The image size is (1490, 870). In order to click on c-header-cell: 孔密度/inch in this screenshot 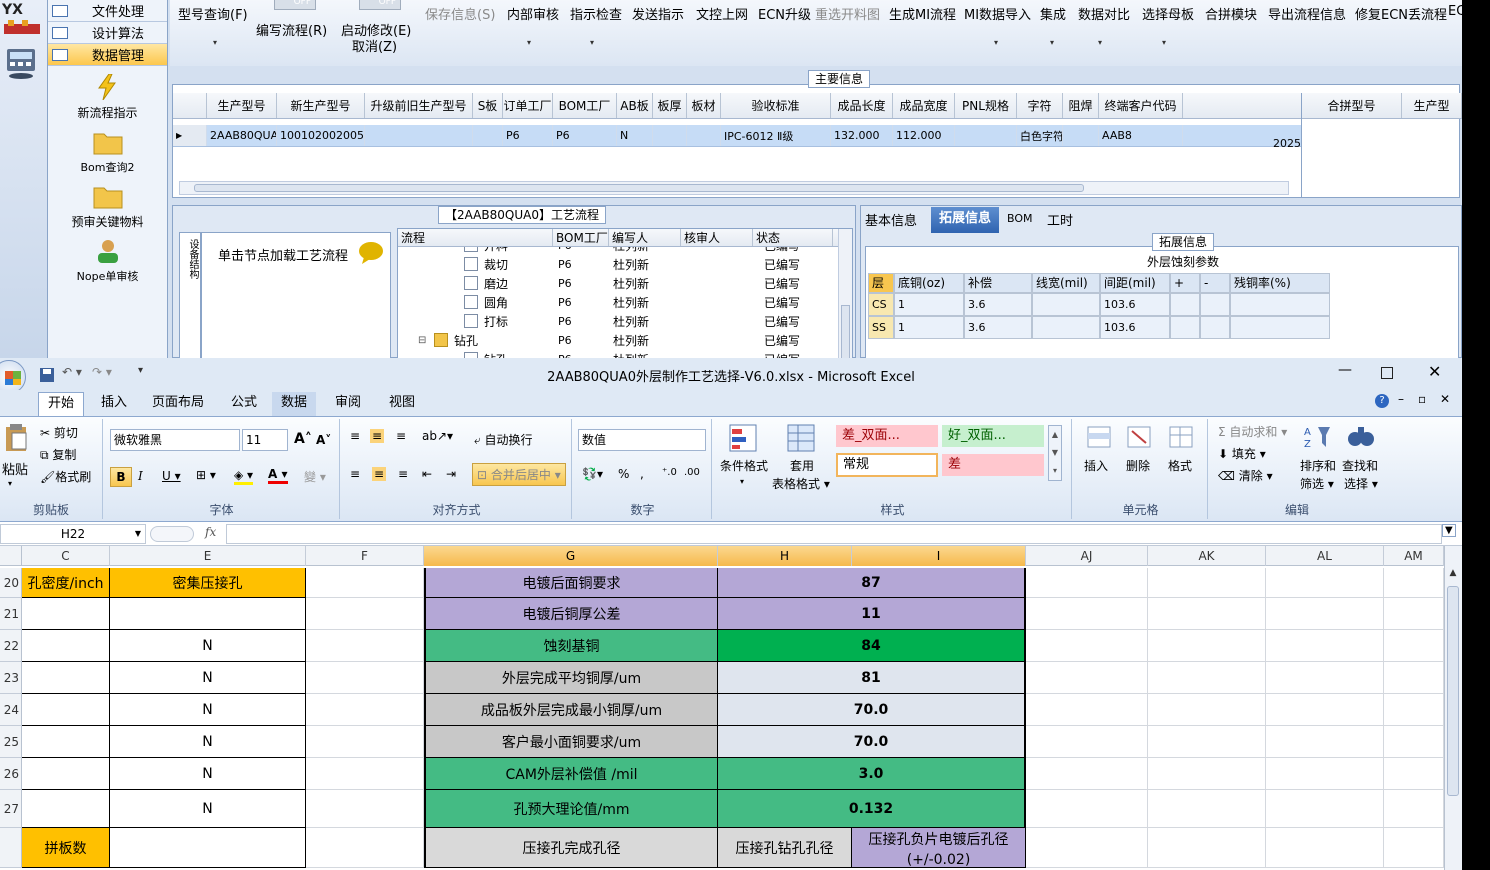, I will do `click(66, 583)`.